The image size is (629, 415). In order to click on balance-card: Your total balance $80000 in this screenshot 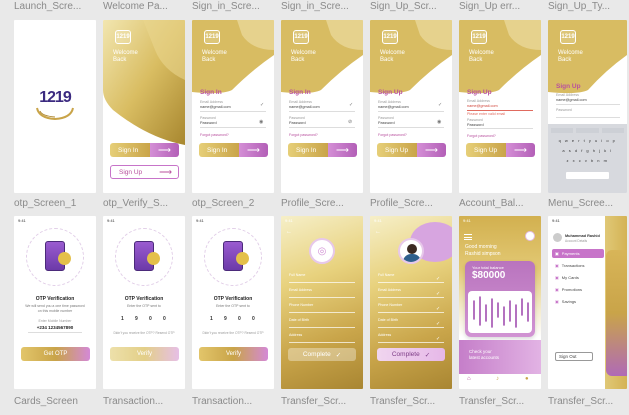, I will do `click(500, 299)`.